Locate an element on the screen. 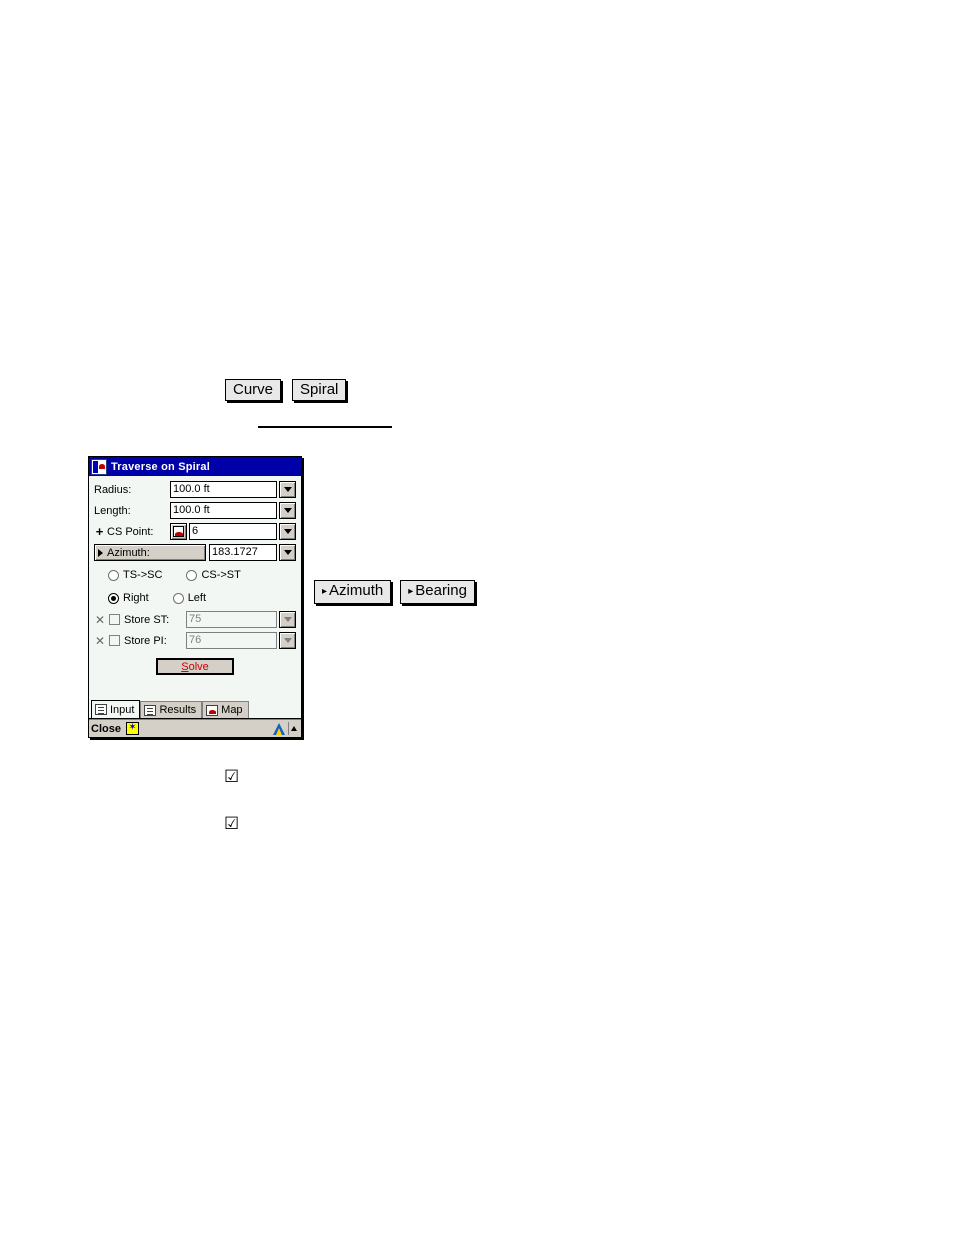 Image resolution: width=954 pixels, height=1235 pixels. cs-point-dropdown-button is located at coordinates (287, 531).